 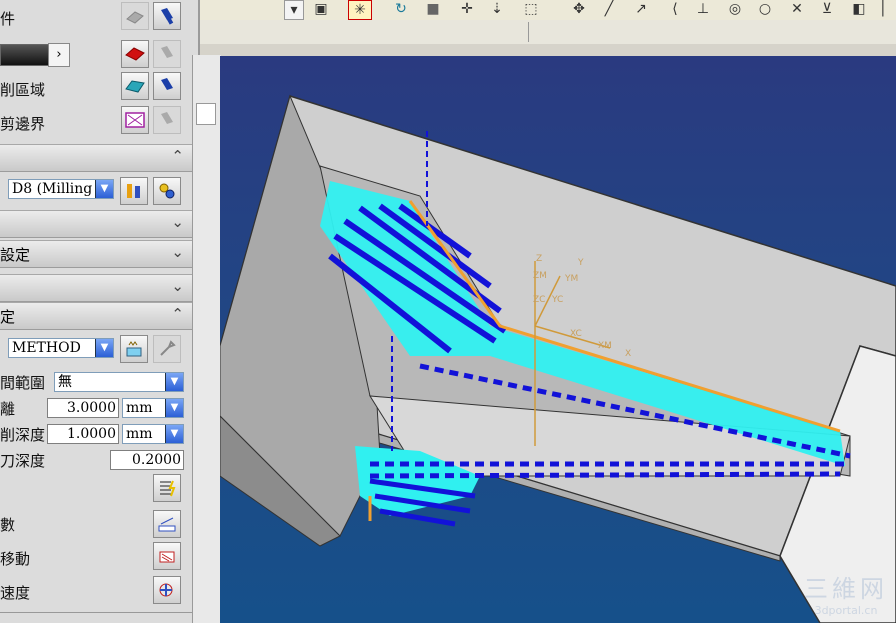 I want to click on toolbar-strip, so click(x=547, y=50).